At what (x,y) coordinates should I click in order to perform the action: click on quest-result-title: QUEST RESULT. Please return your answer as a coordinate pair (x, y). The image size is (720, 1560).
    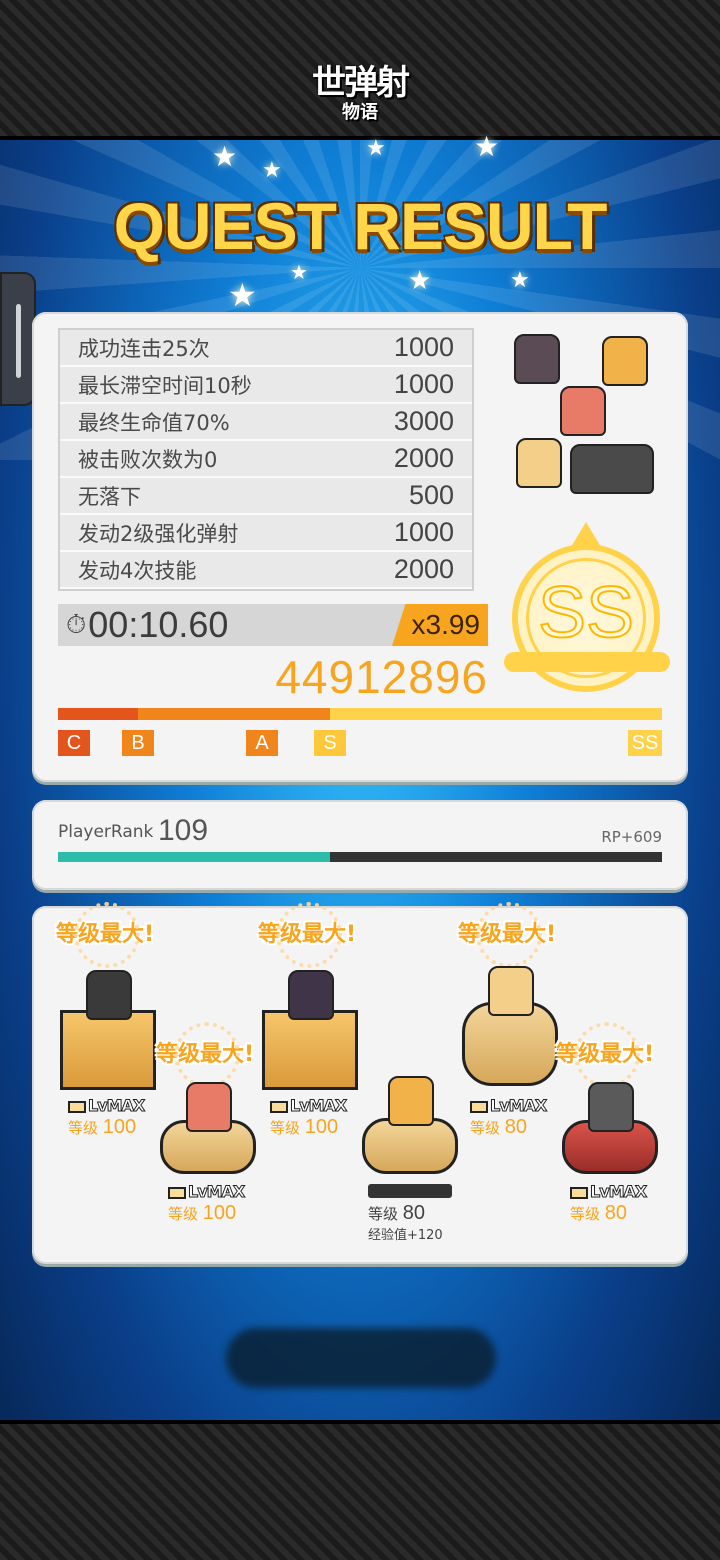
    Looking at the image, I should click on (360, 226).